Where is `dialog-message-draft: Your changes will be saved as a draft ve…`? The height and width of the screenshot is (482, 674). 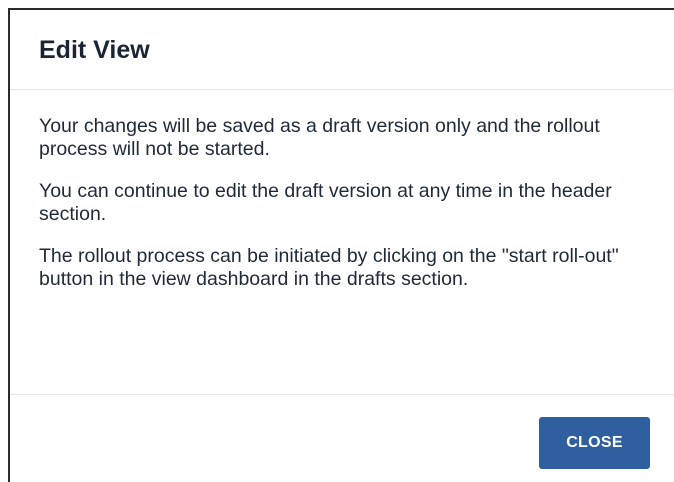 dialog-message-draft: Your changes will be saved as a draft ve… is located at coordinates (319, 137).